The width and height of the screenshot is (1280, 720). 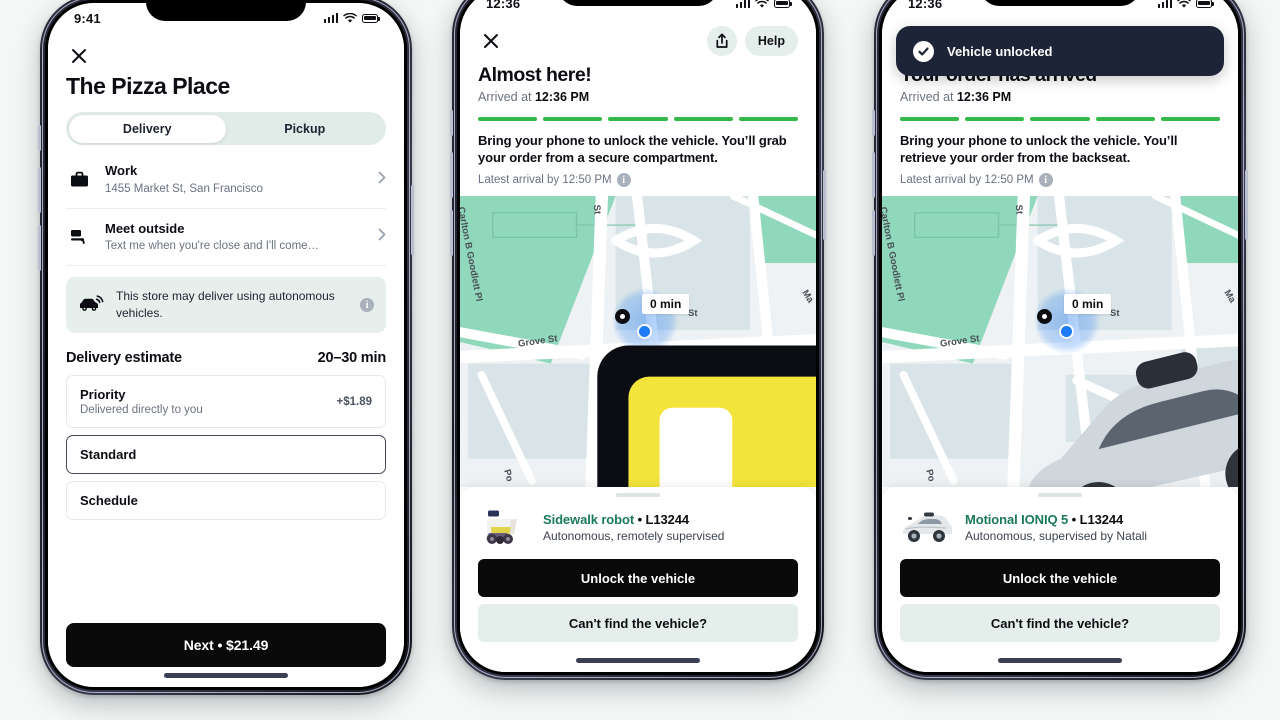 What do you see at coordinates (706, 416) in the screenshot?
I see `sidewalk-robot-map-icon` at bounding box center [706, 416].